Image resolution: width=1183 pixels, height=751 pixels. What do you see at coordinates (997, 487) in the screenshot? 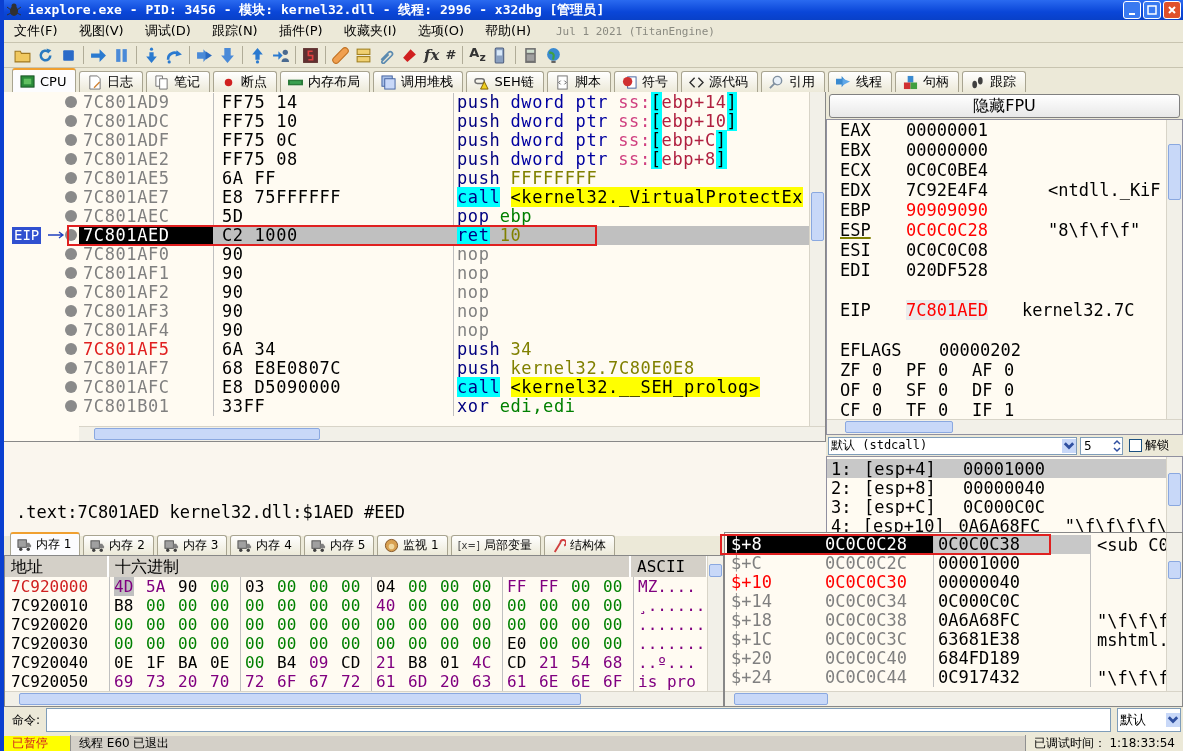
I see `argument-row: 2: [esp+8] 00000040` at bounding box center [997, 487].